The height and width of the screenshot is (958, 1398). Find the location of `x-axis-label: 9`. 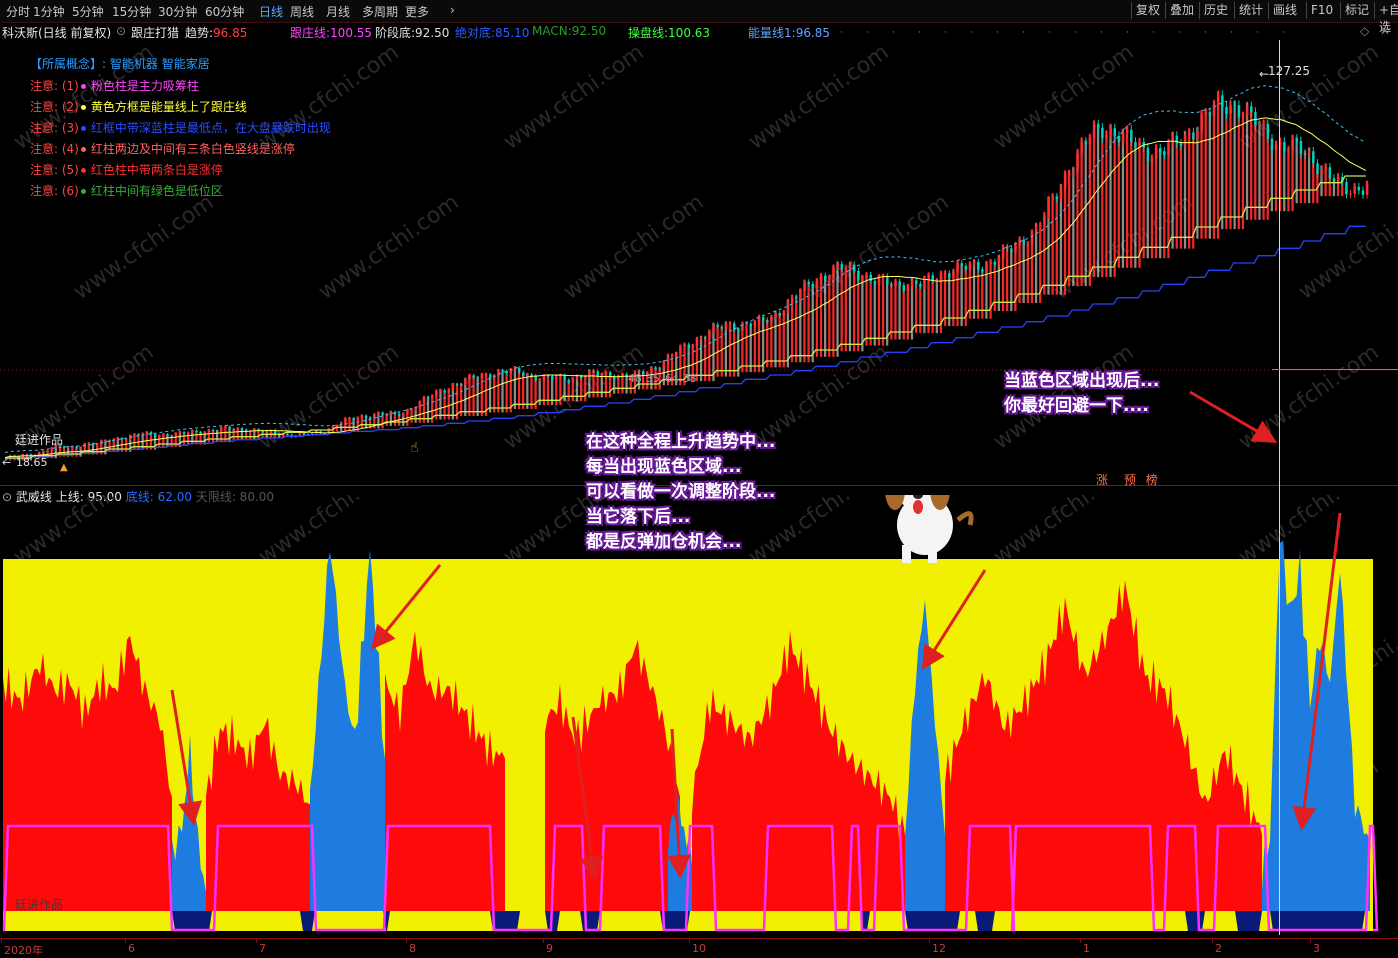

x-axis-label: 9 is located at coordinates (549, 948).